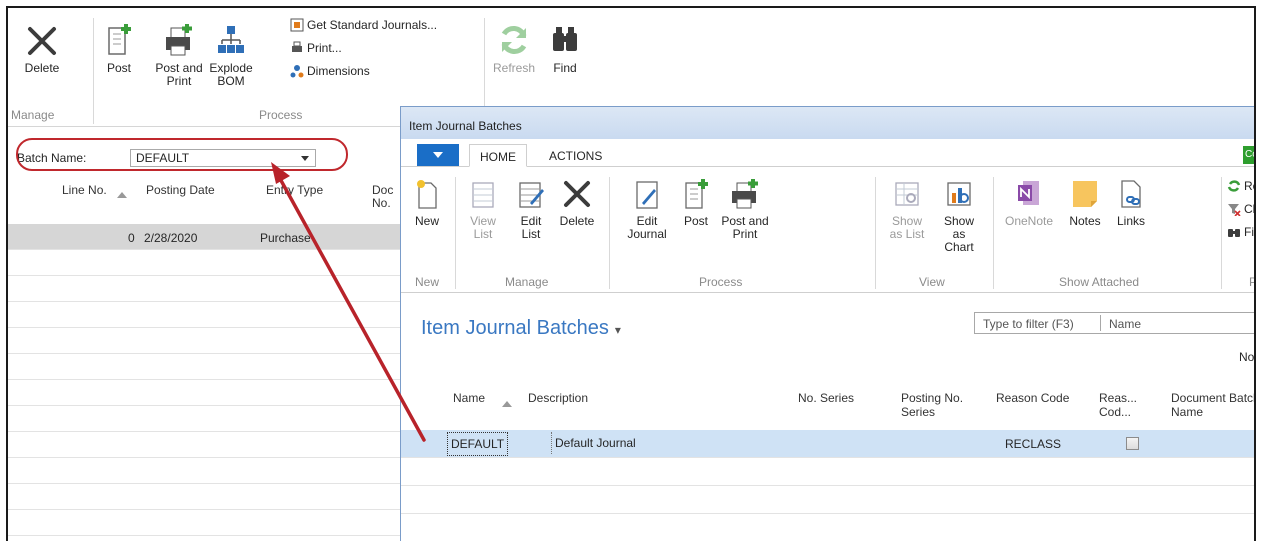 The width and height of the screenshot is (1261, 541). I want to click on show-as-list-button: Show as List, so click(907, 209).